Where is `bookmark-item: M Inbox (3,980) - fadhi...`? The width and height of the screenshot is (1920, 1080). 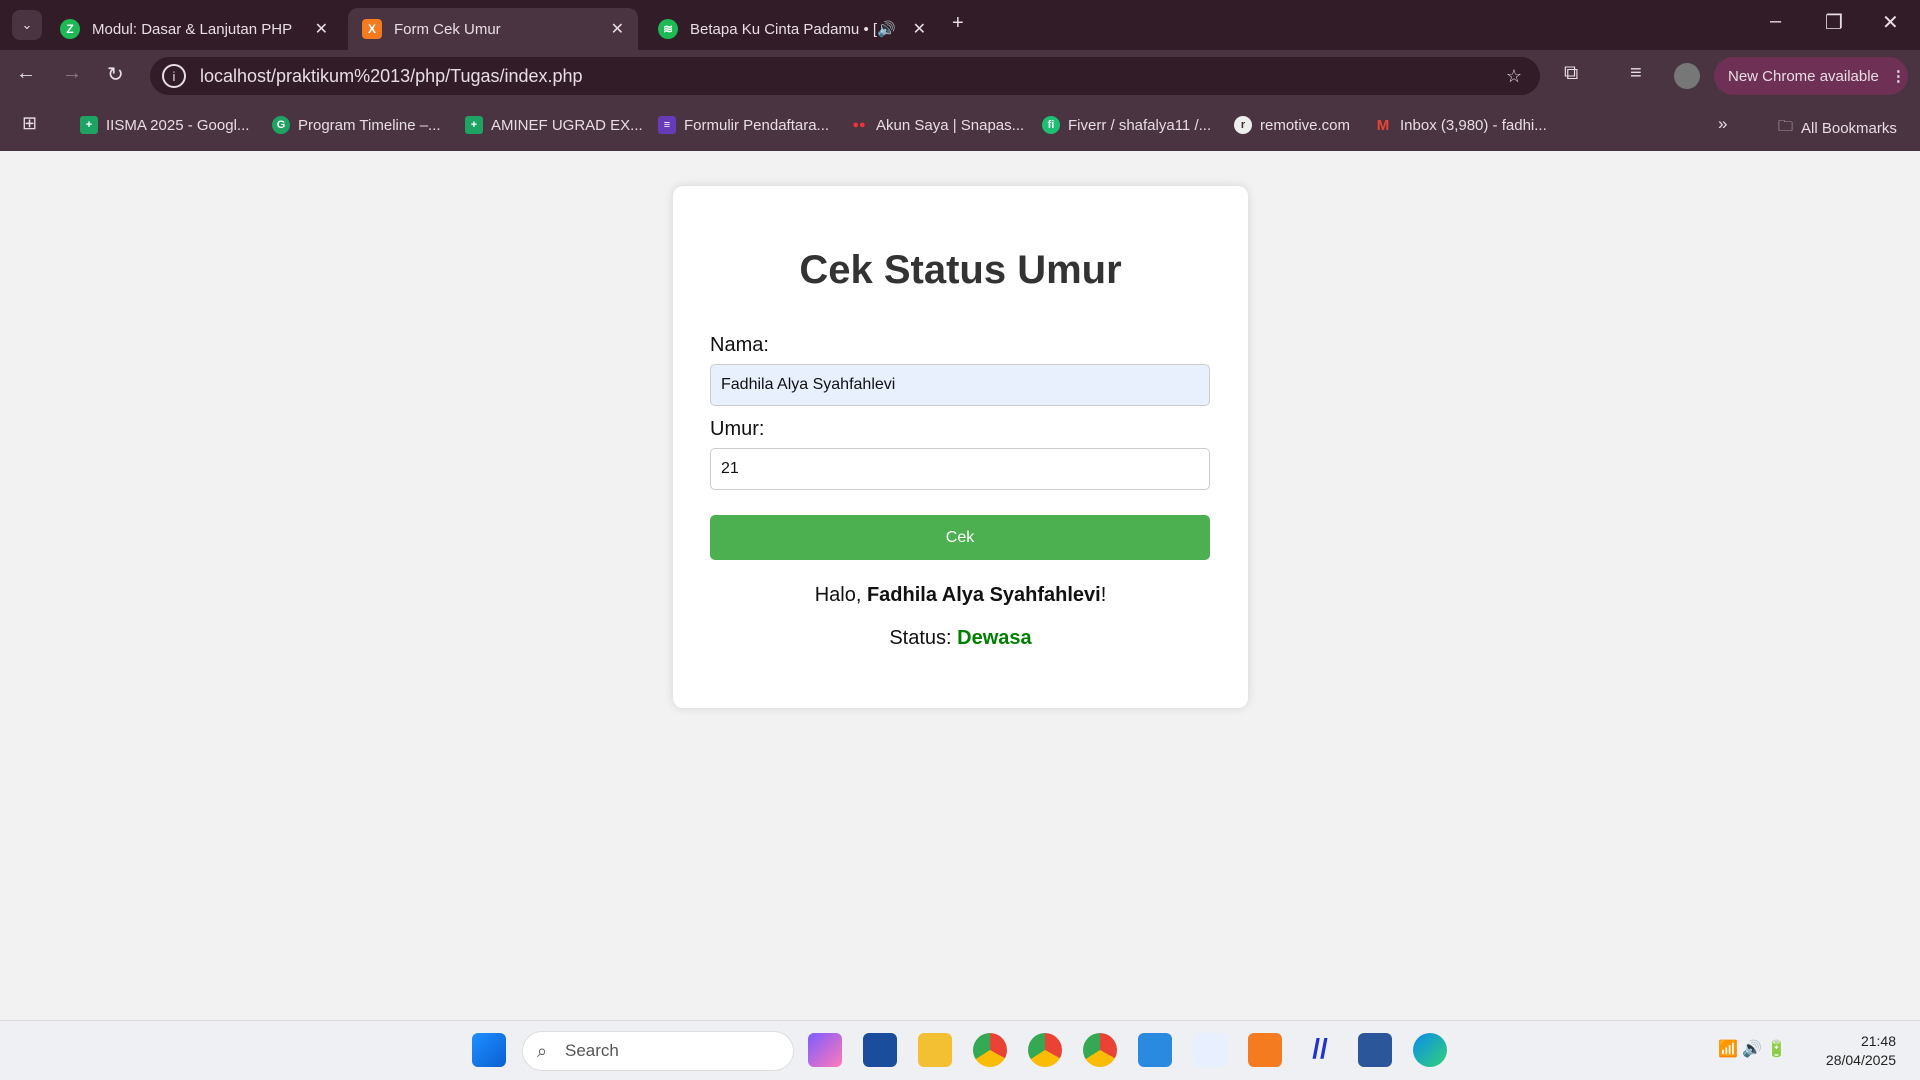
bookmark-item: M Inbox (3,980) - fadhi... is located at coordinates (1460, 125).